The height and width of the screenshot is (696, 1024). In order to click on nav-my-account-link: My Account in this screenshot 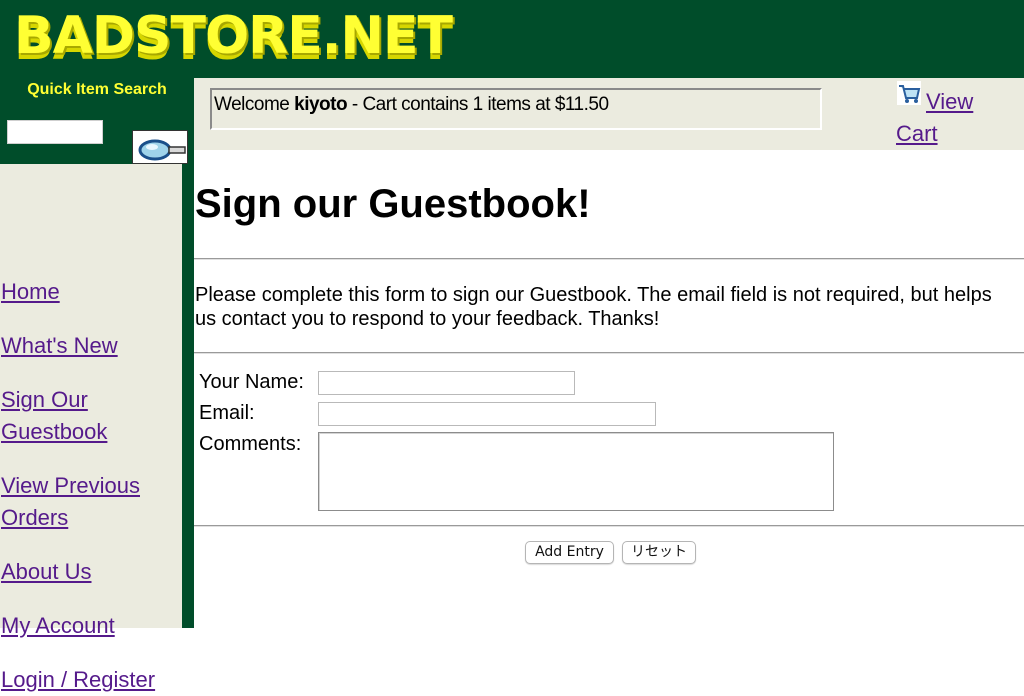, I will do `click(91, 626)`.